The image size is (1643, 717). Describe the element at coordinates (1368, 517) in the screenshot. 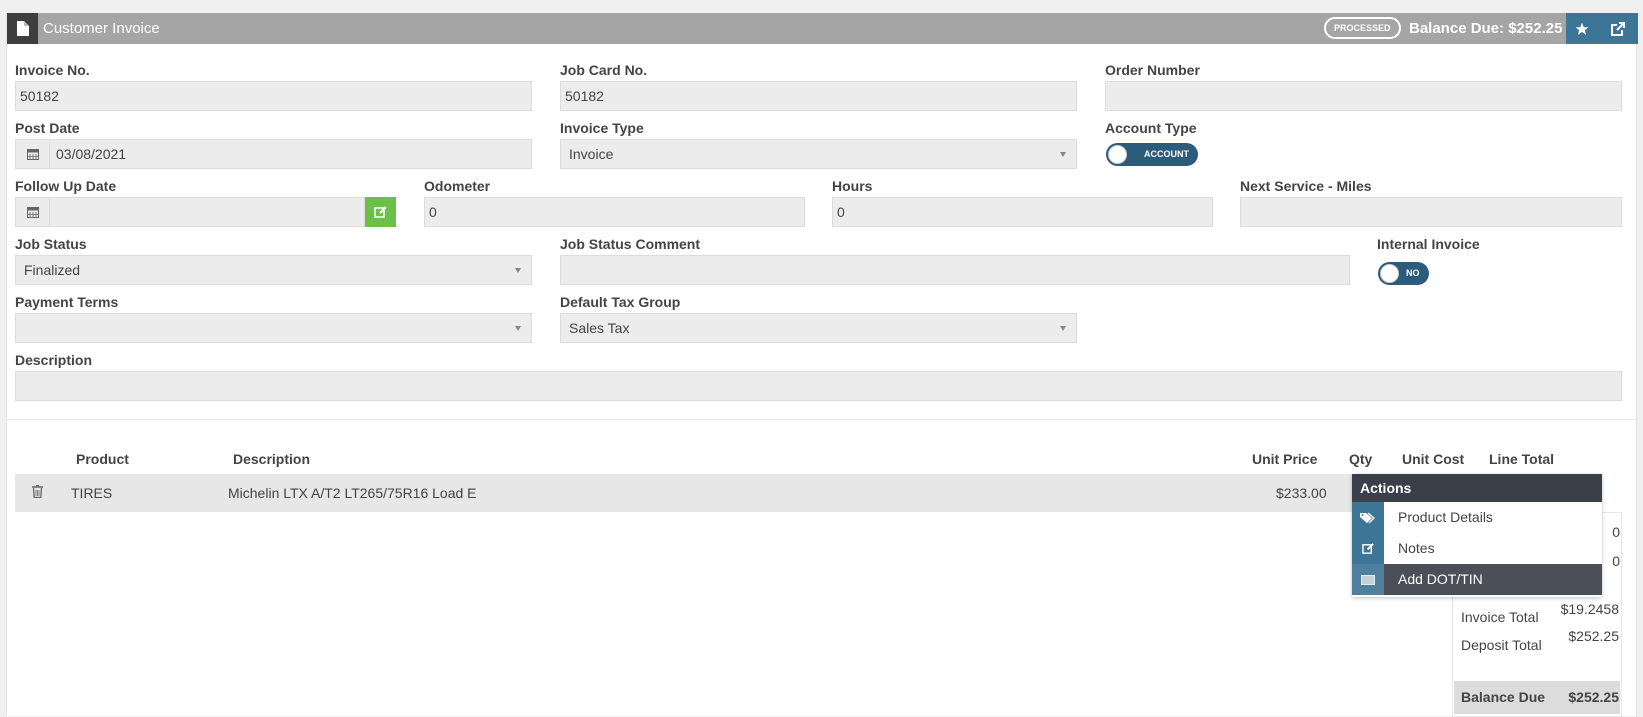

I see `tags-icon` at that location.